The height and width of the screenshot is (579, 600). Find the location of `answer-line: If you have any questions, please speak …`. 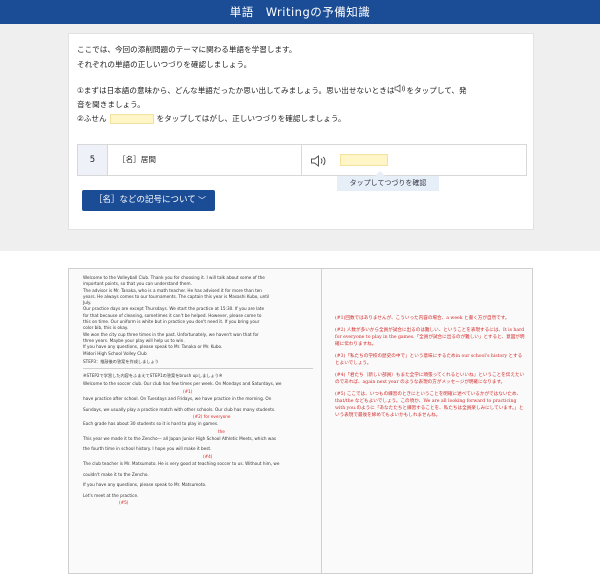

answer-line: If you have any questions, please speak … is located at coordinates (145, 485).